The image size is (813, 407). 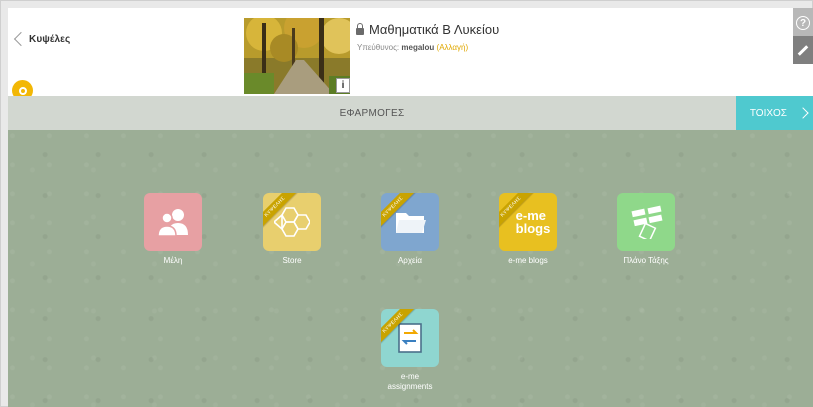 I want to click on question-icon: ?, so click(x=803, y=23).